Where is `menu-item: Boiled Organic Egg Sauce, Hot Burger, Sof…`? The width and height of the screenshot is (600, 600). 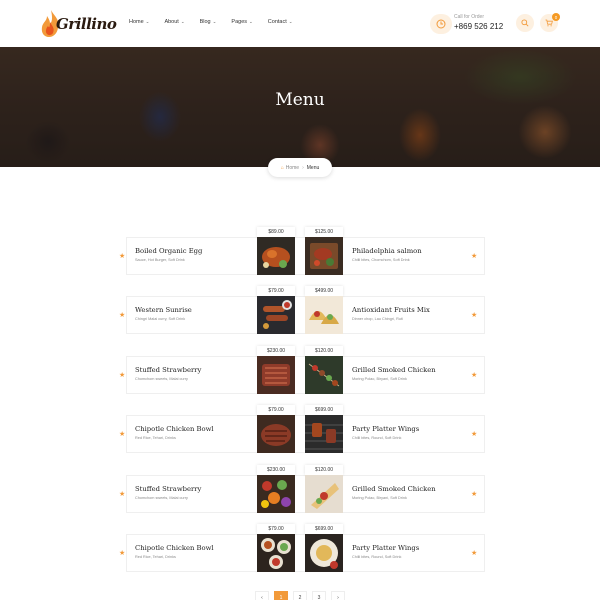 menu-item: Boiled Organic Egg Sauce, Hot Burger, Sof… is located at coordinates (226, 251).